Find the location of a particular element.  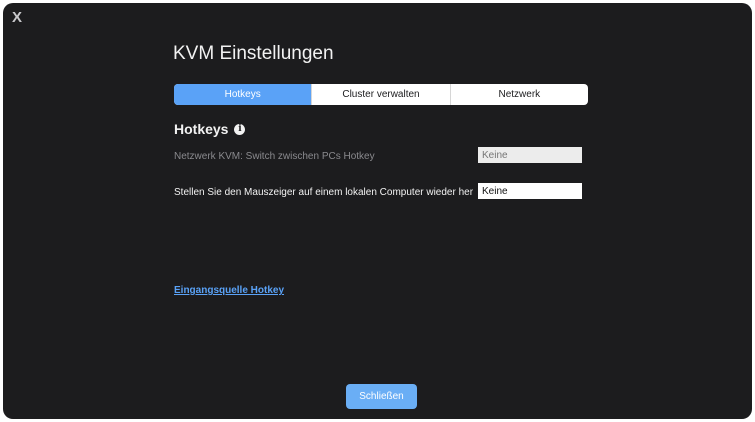

tab-netzwerk: Netzwerk is located at coordinates (518, 94).